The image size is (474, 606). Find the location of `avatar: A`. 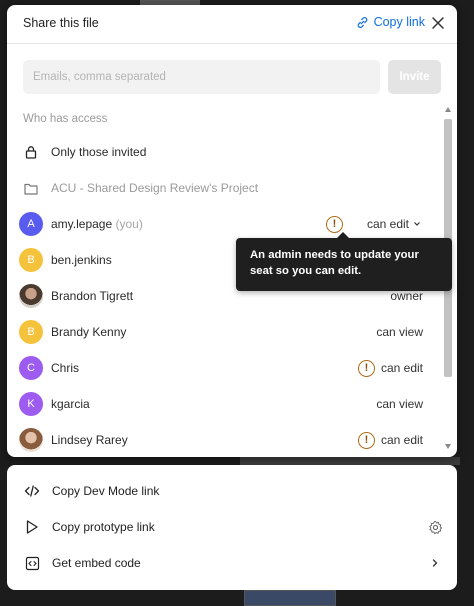

avatar: A is located at coordinates (31, 224).